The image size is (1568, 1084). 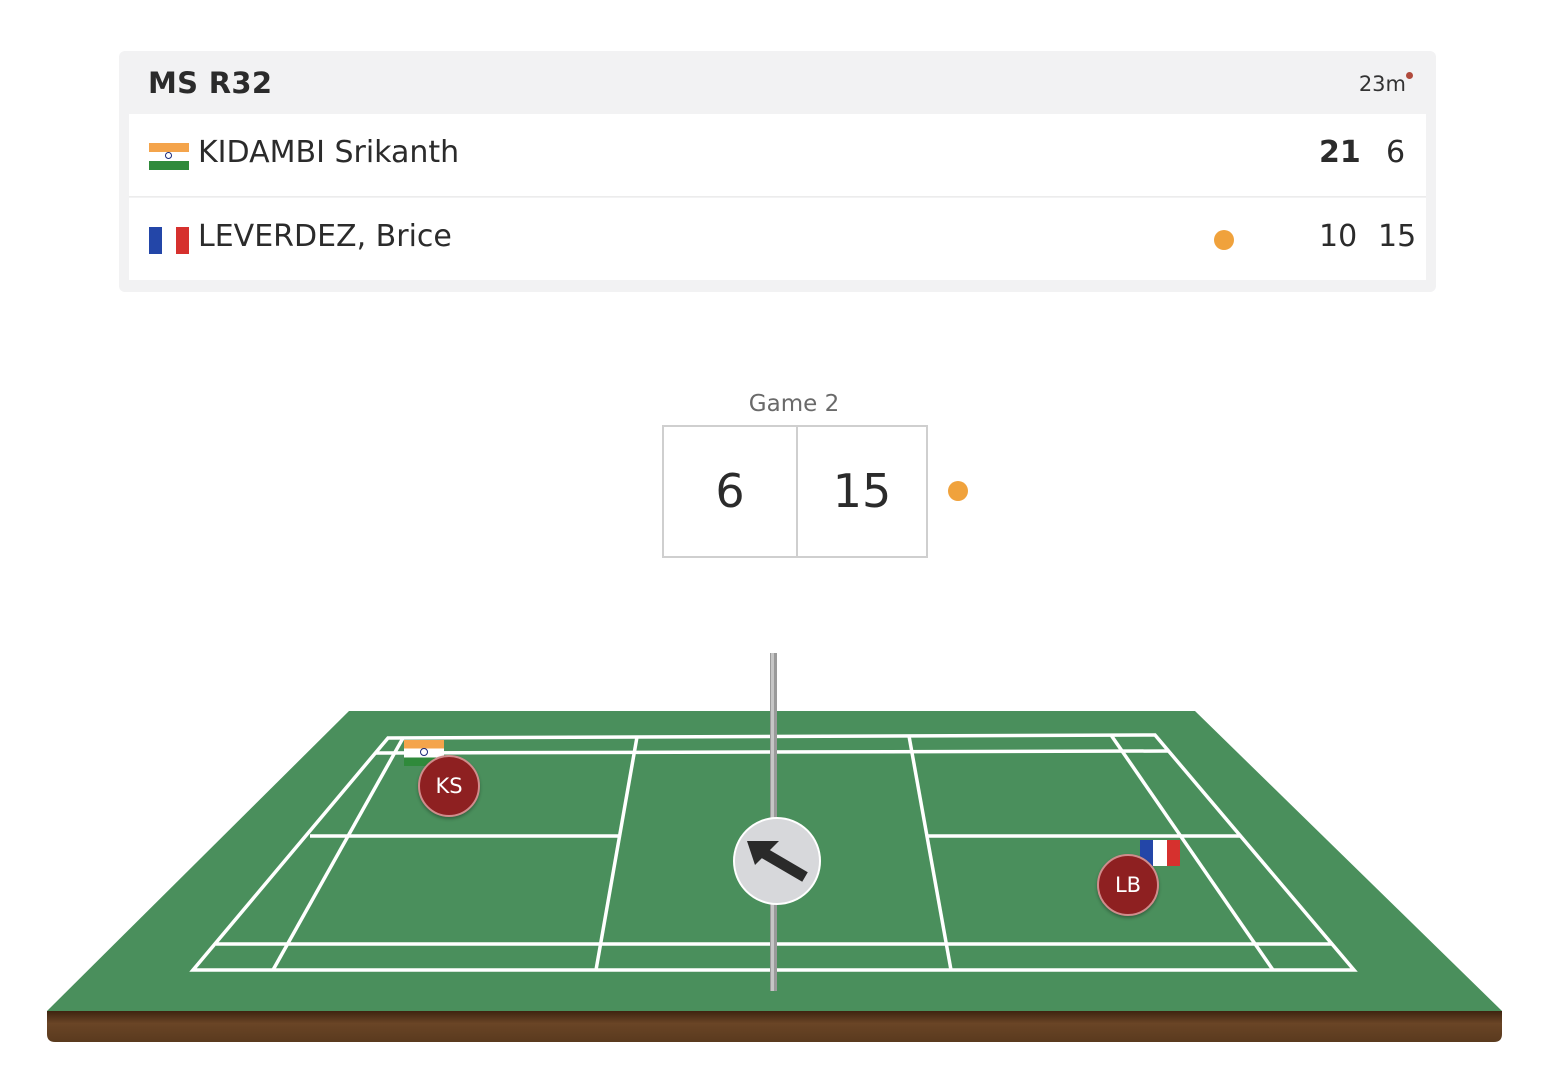 I want to click on shuttle-direction-indicator, so click(x=777, y=861).